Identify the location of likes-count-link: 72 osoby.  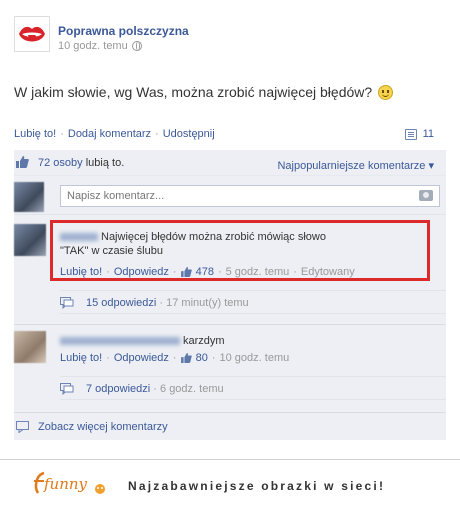
(60, 163).